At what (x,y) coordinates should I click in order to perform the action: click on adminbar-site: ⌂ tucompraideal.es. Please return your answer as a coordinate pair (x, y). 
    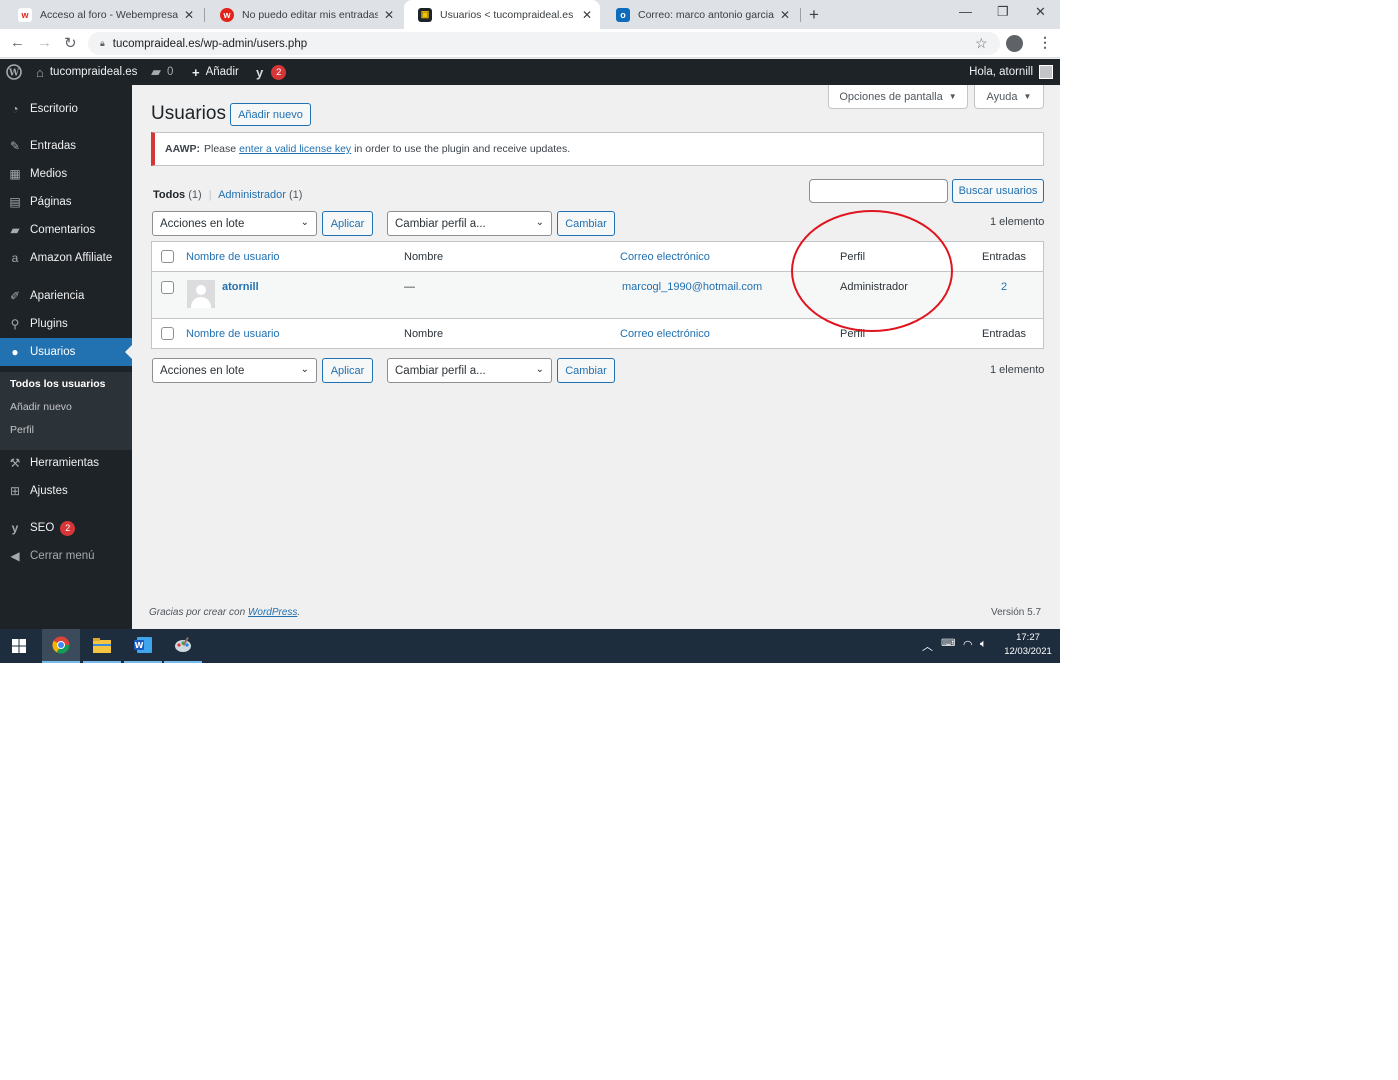
    Looking at the image, I should click on (86, 72).